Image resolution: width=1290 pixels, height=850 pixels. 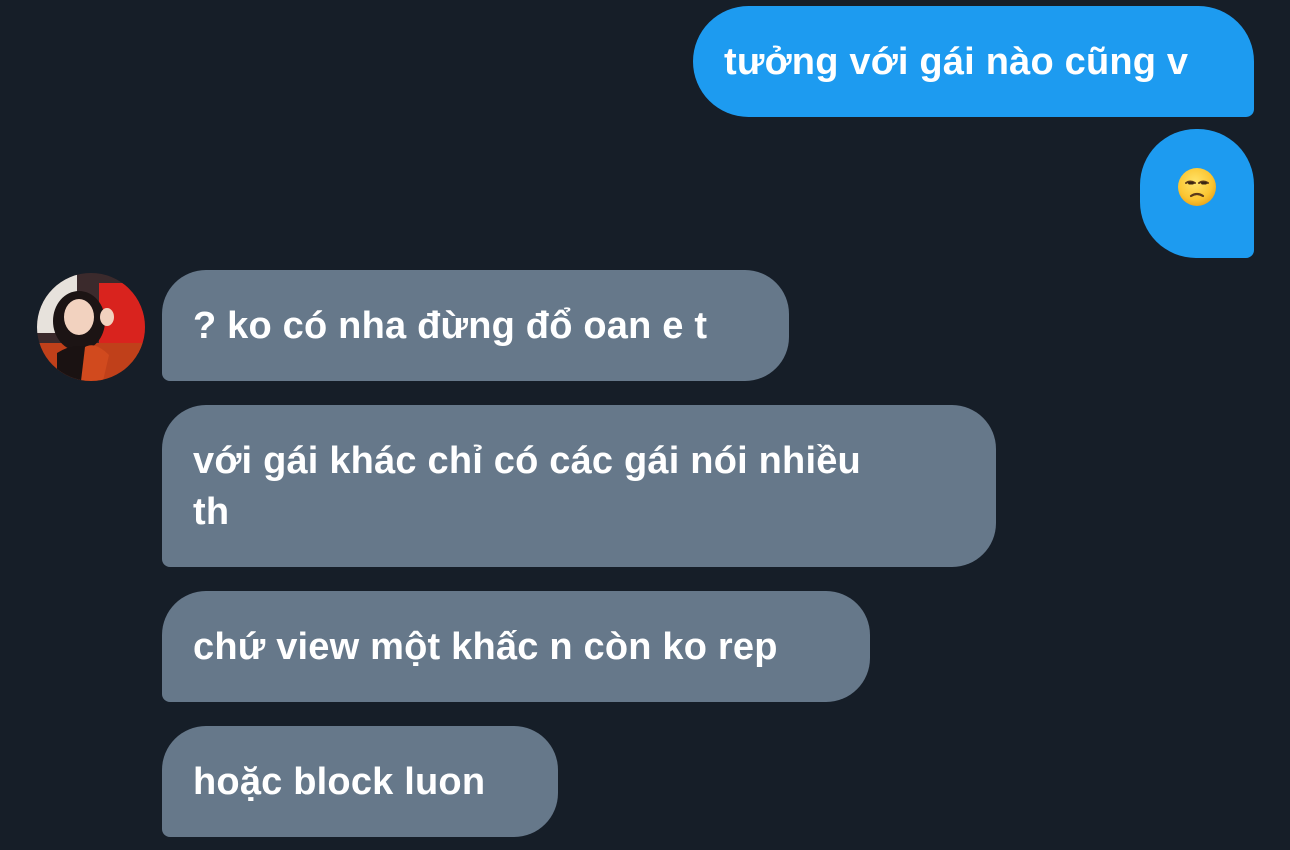 I want to click on incoming-message-bubble: với gái khác chỉ có các gái nói nhiều th, so click(x=579, y=486).